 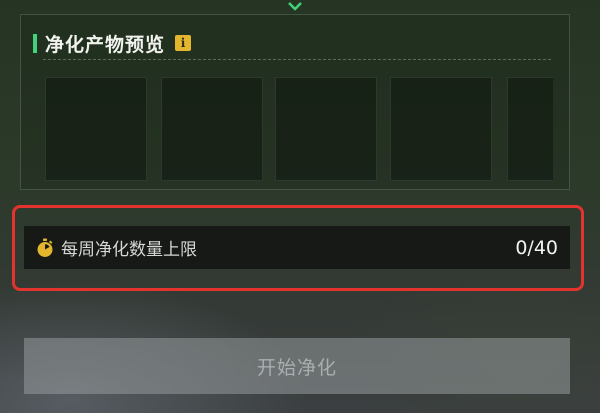 What do you see at coordinates (105, 44) in the screenshot?
I see `panel-title: 净化产物预览` at bounding box center [105, 44].